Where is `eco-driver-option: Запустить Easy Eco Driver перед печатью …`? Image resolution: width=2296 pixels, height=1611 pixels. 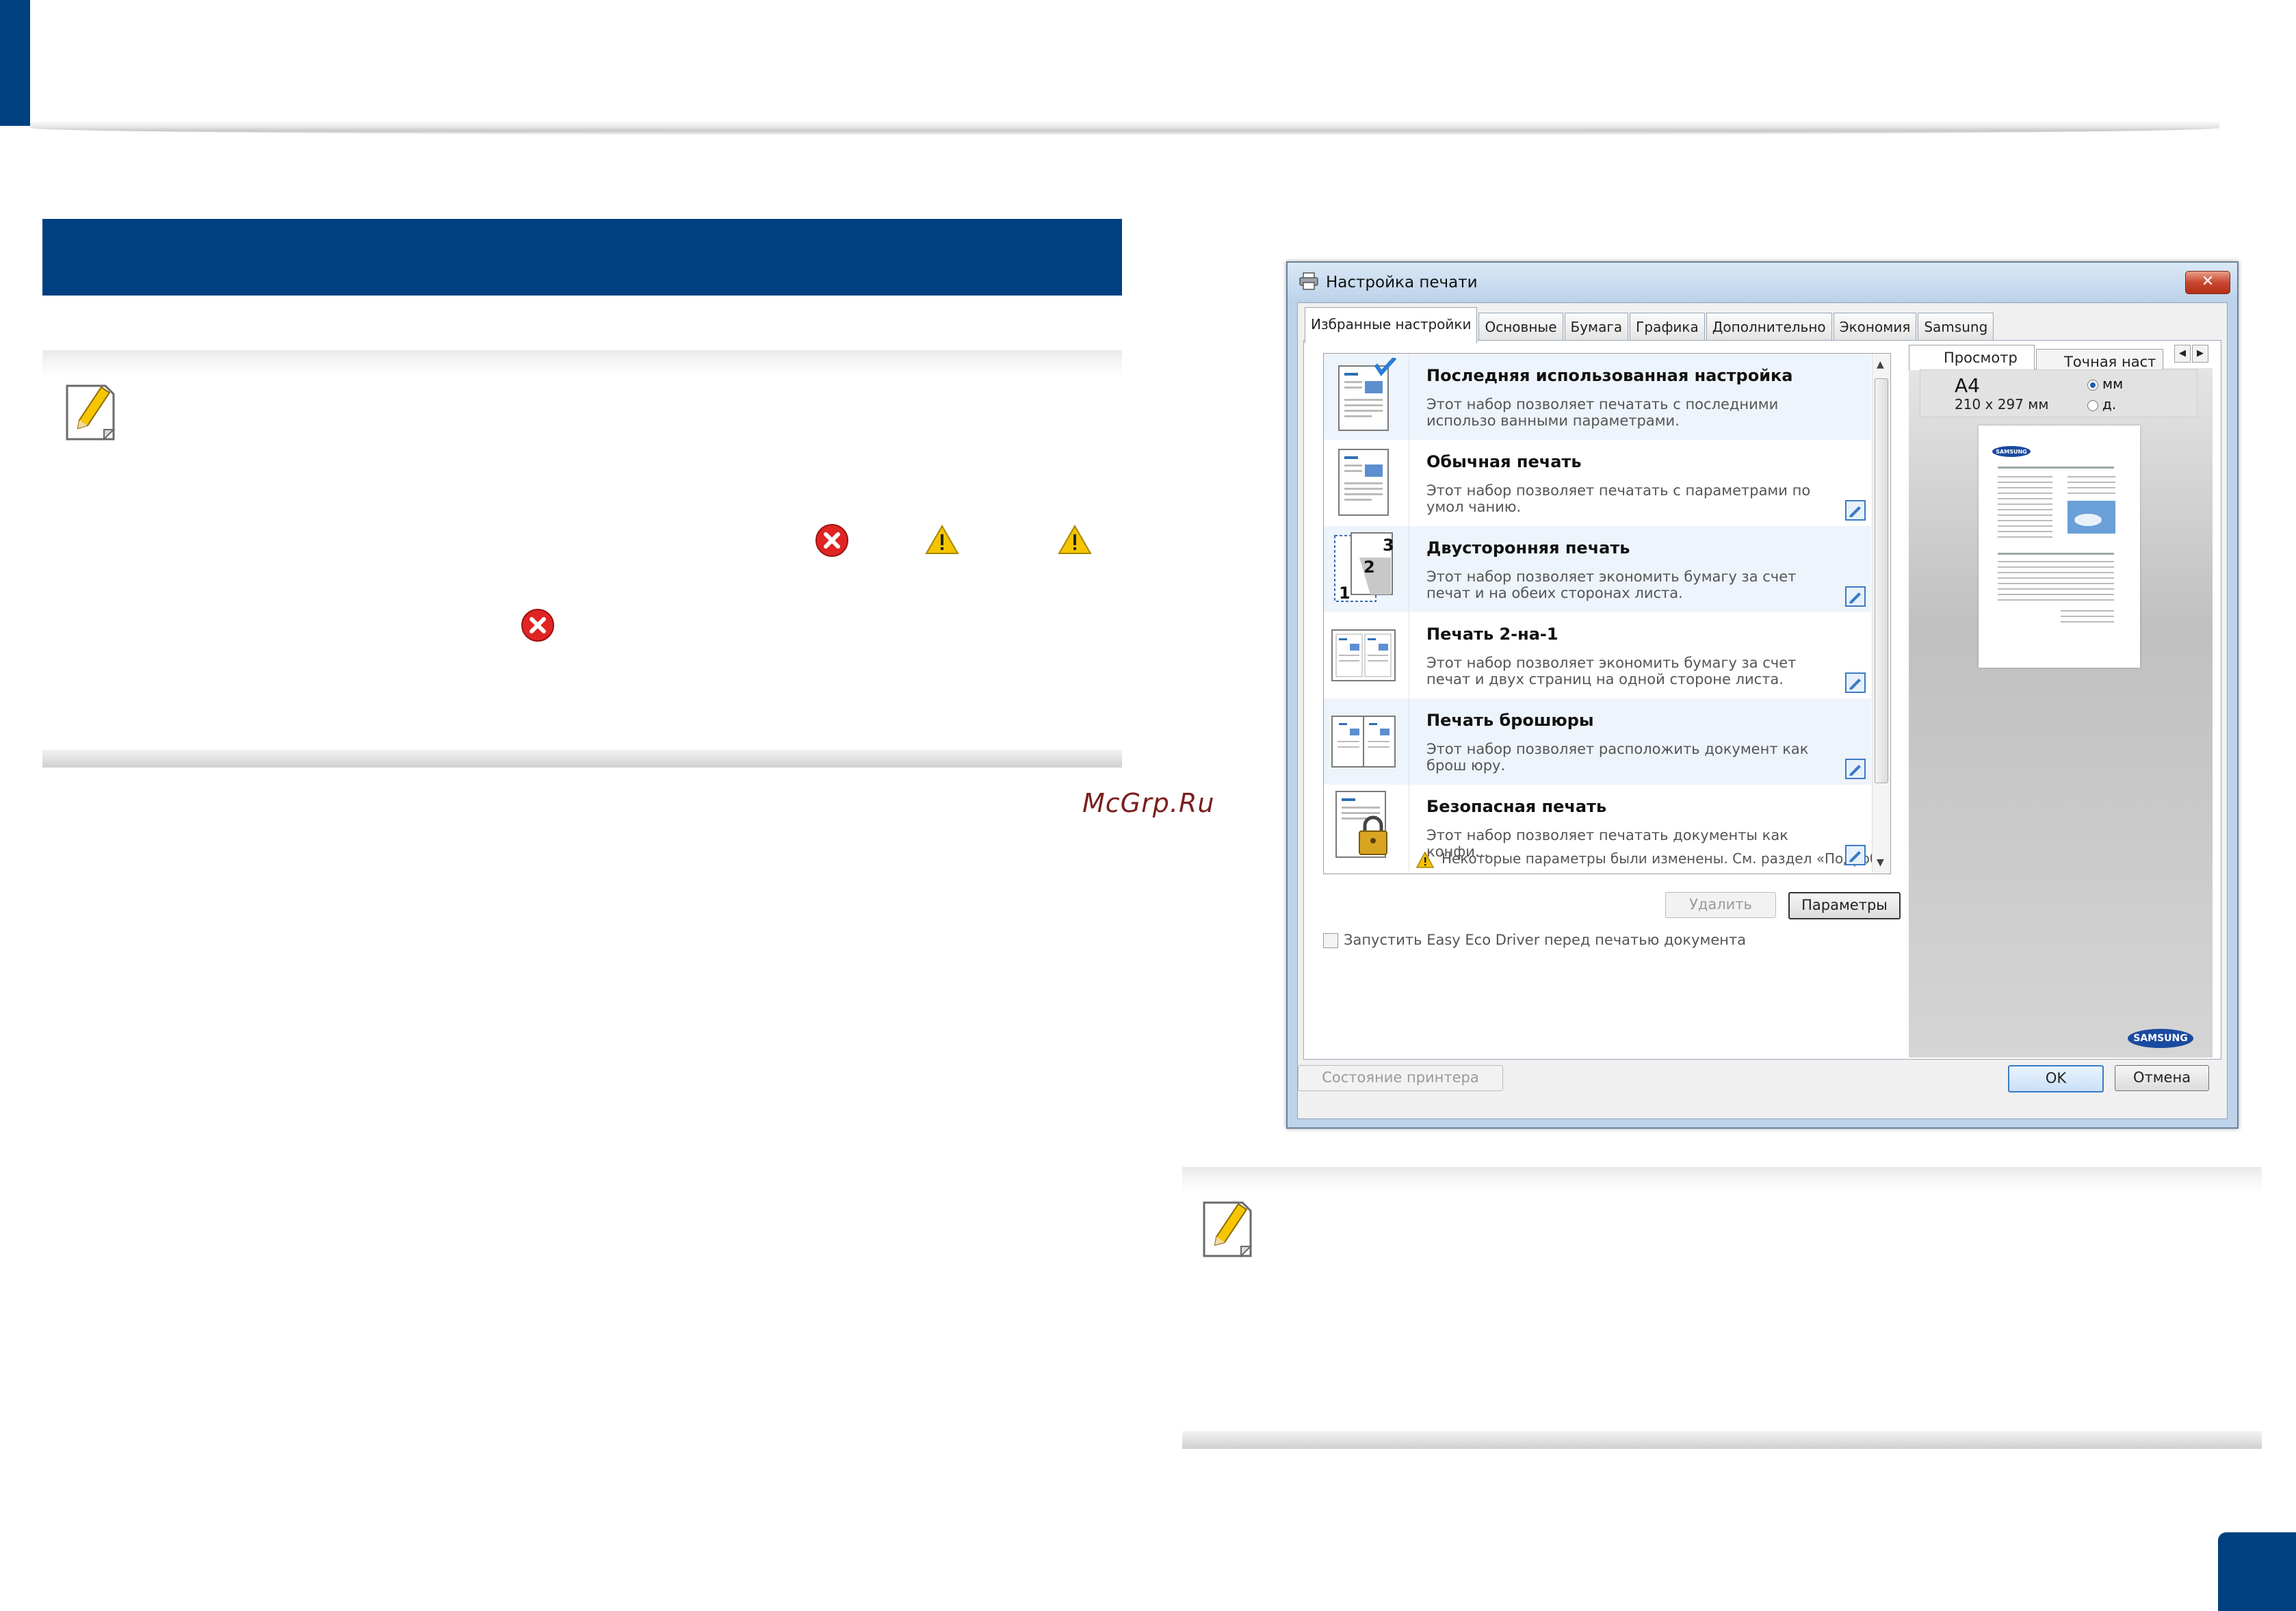
eco-driver-option: Запустить Easy Eco Driver перед печатью … is located at coordinates (1534, 940).